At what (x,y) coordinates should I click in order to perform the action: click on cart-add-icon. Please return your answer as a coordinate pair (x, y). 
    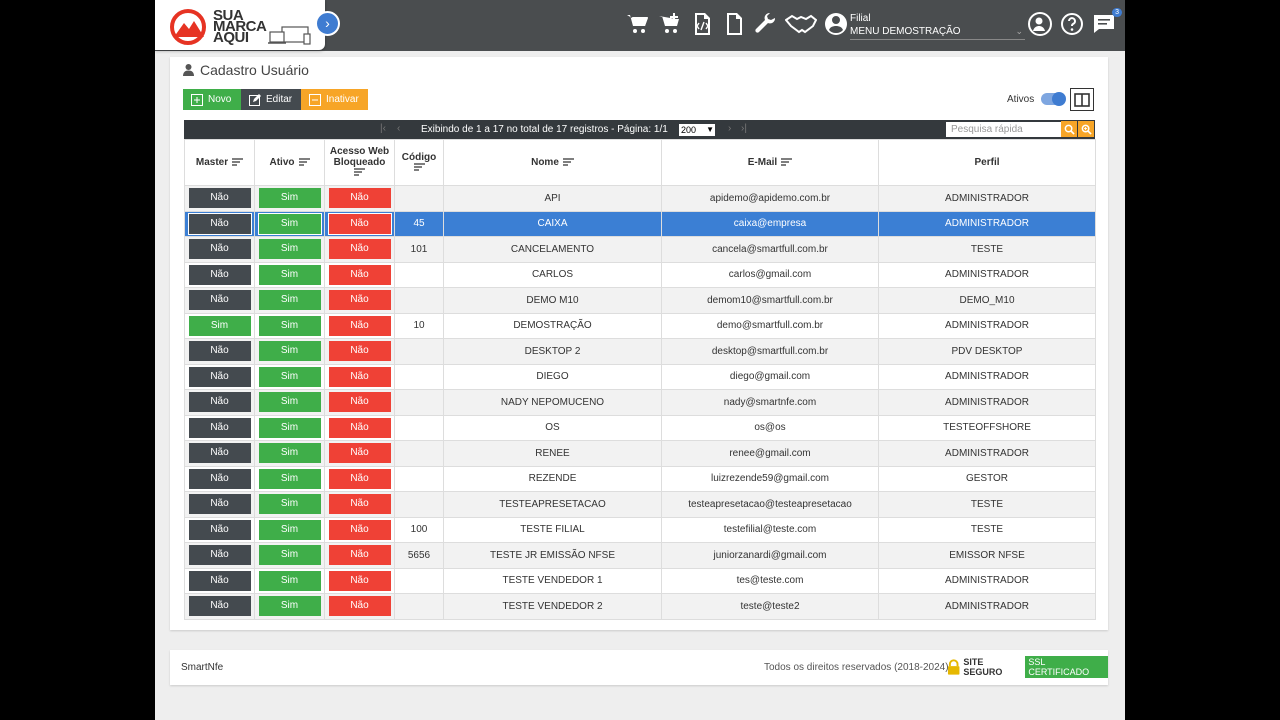
    Looking at the image, I should click on (670, 24).